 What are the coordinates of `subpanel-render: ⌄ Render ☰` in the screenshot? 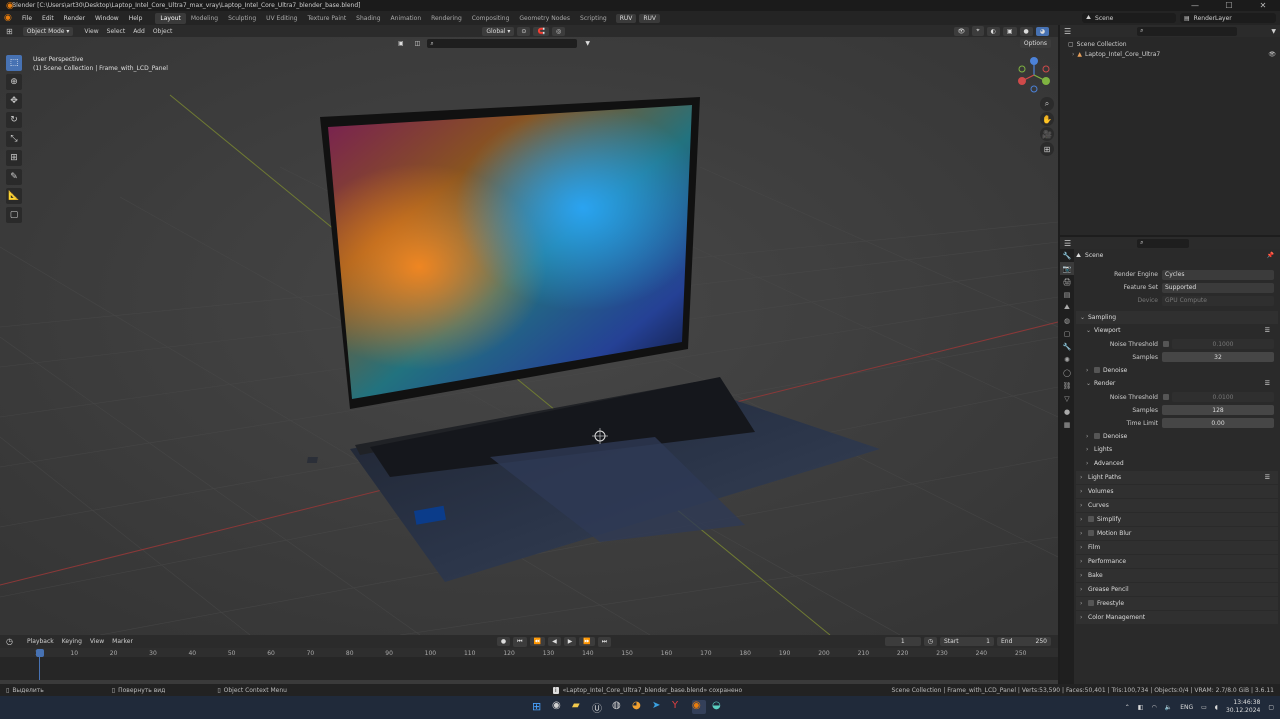 It's located at (1177, 384).